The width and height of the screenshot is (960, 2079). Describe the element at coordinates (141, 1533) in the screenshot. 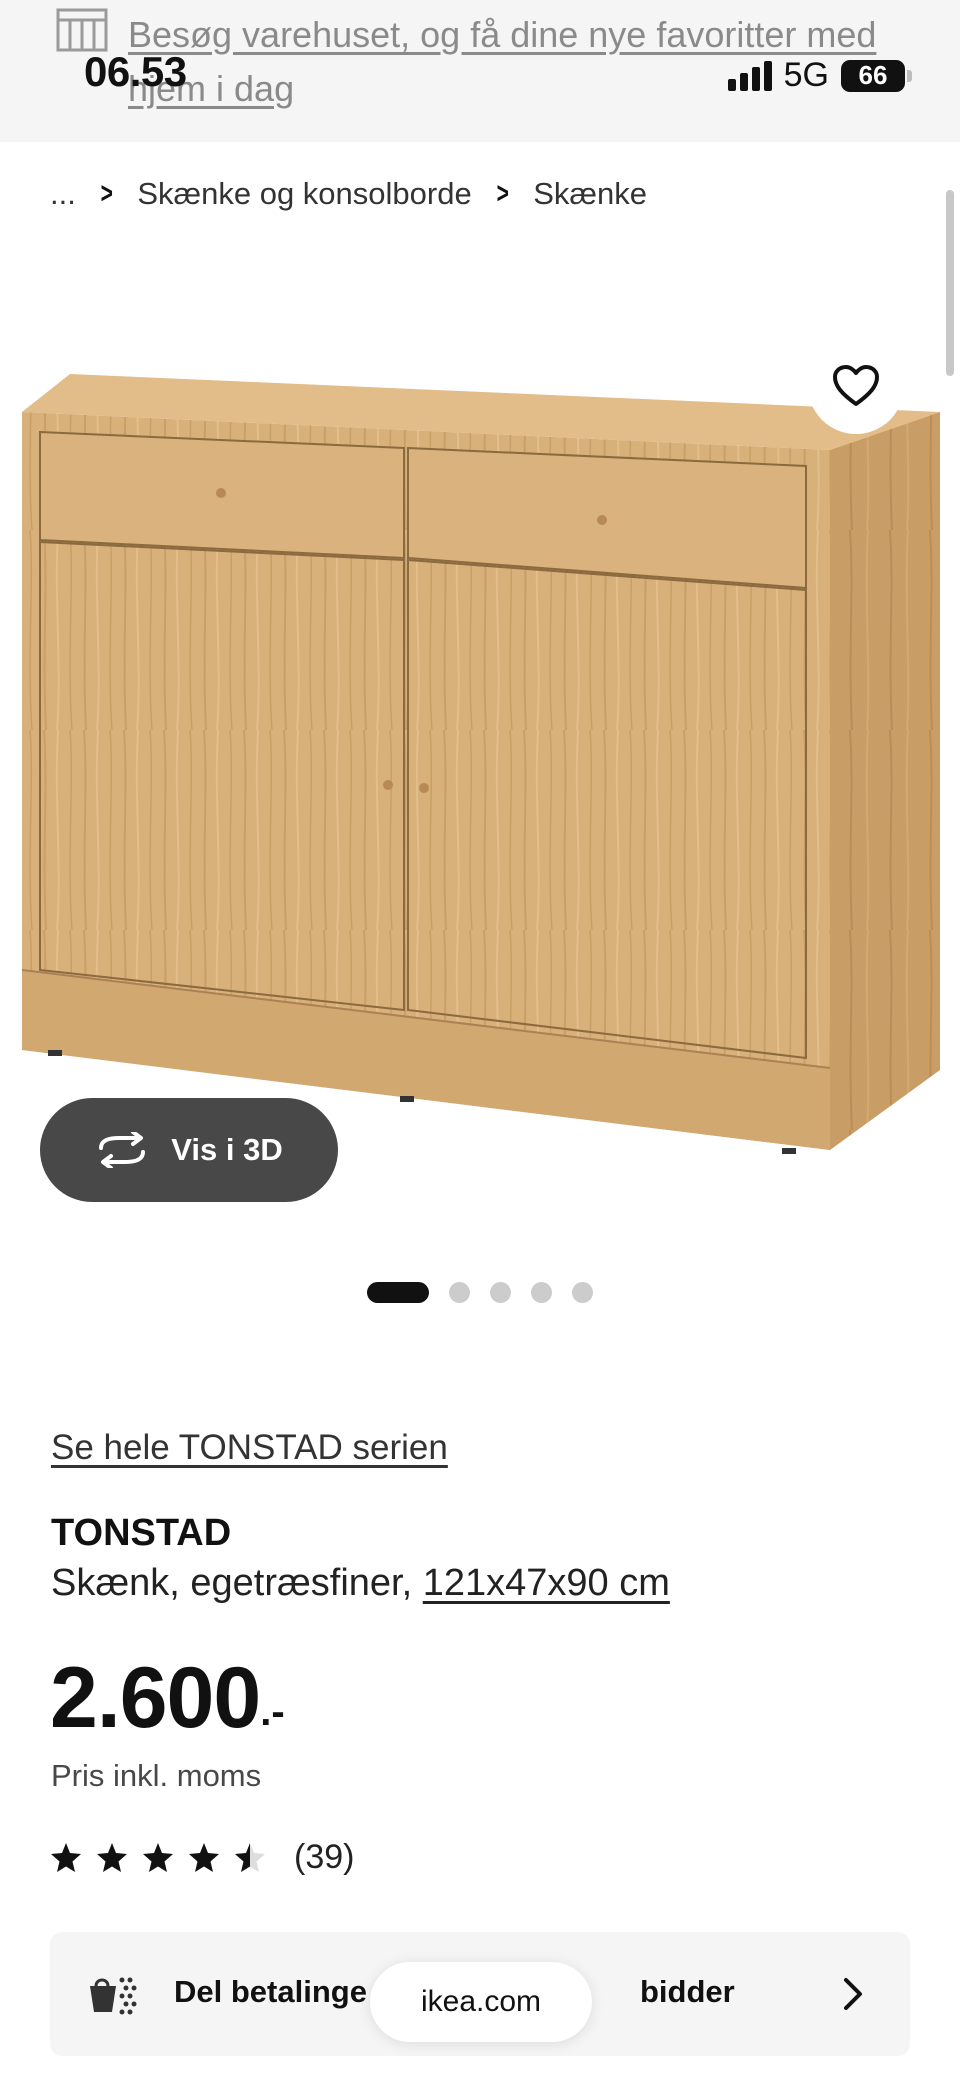

I see `product-name: TONSTAD` at that location.